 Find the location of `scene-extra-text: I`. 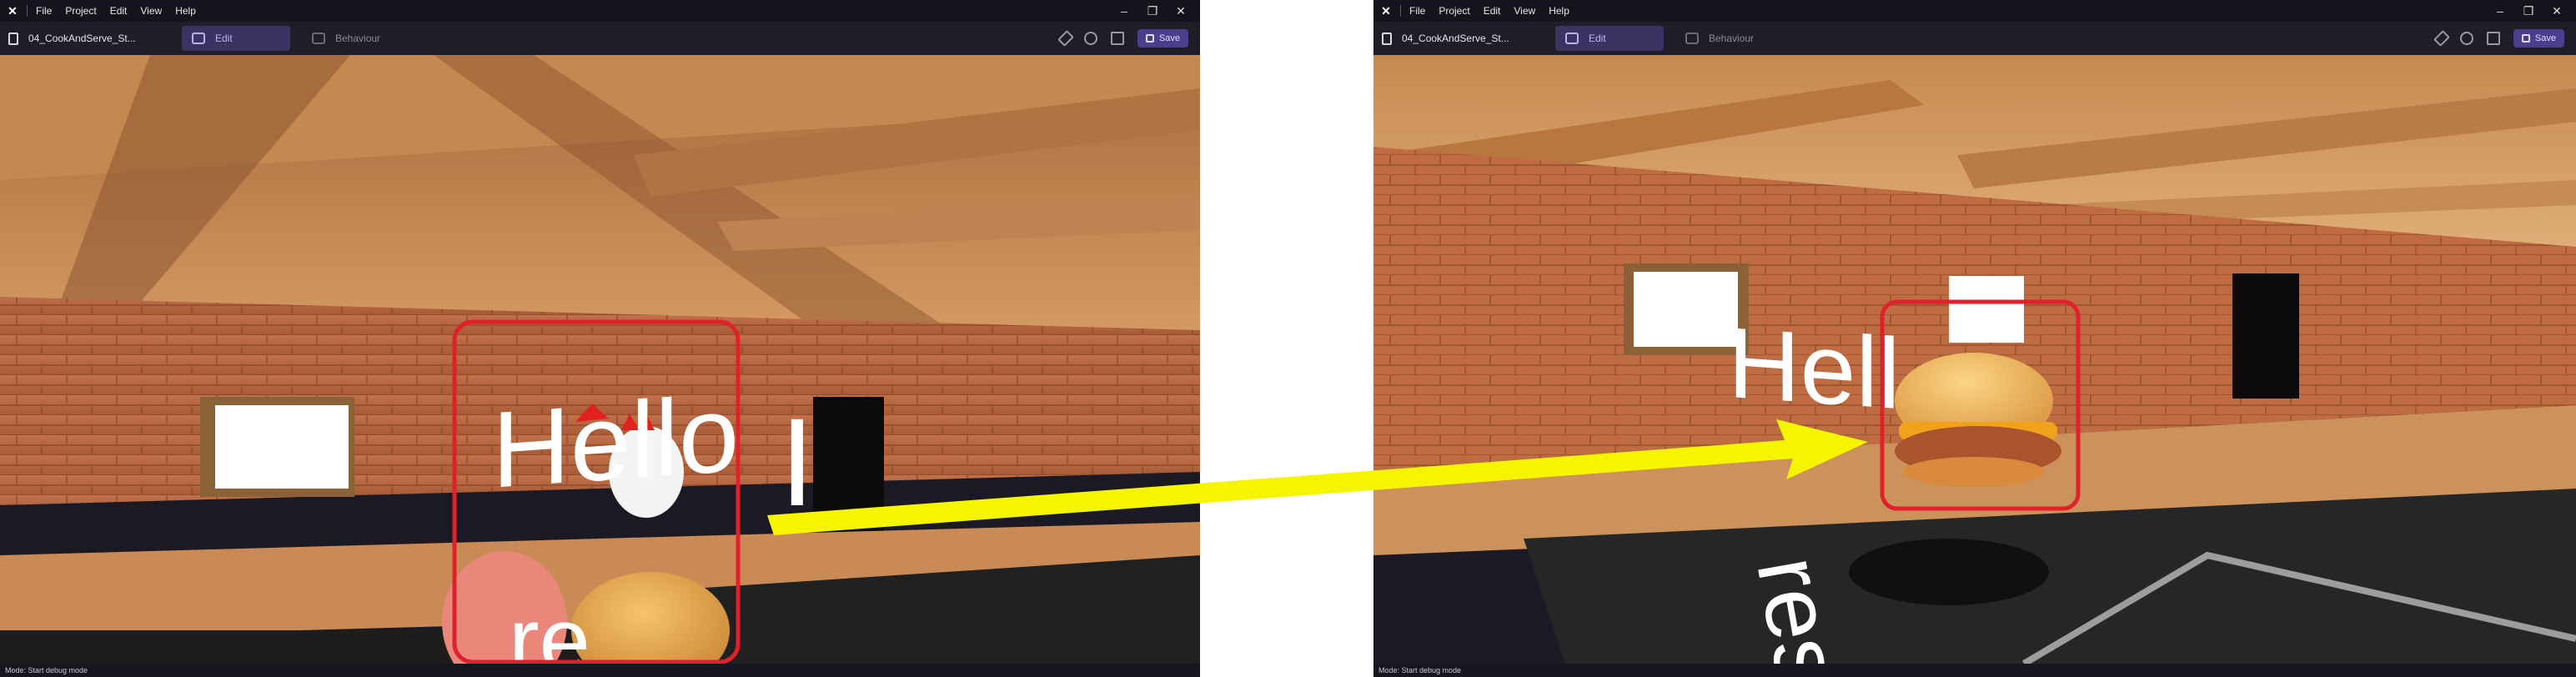

scene-extra-text: I is located at coordinates (797, 462).